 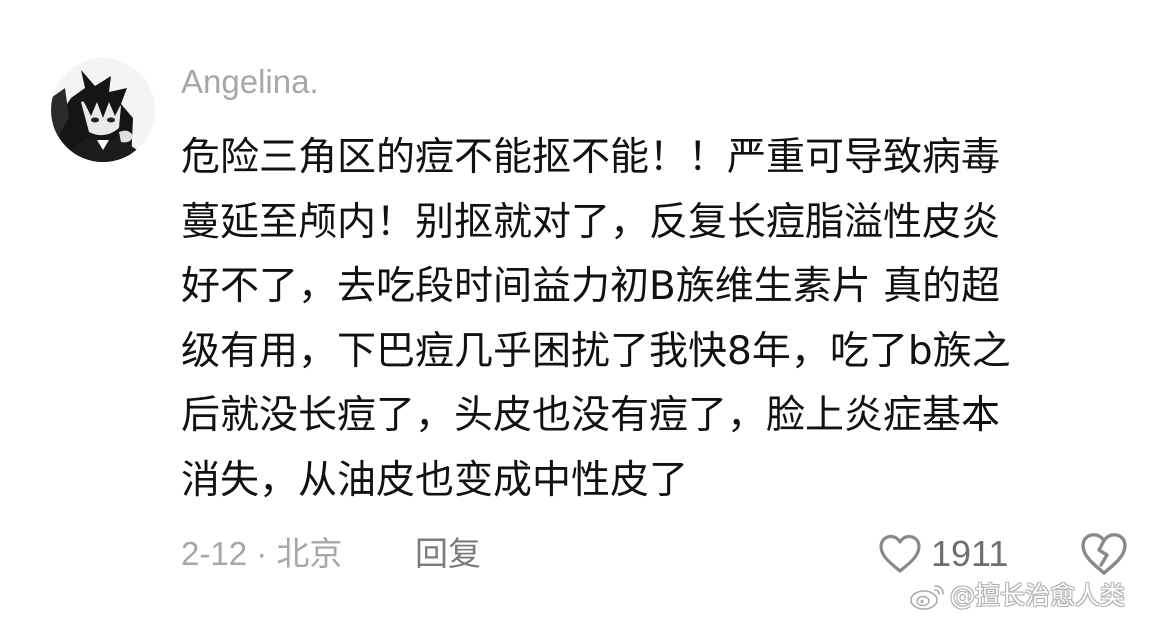 What do you see at coordinates (596, 351) in the screenshot?
I see `comment-line: 级有用，下巴痘几乎困扰了我快8年，吃了b族之` at bounding box center [596, 351].